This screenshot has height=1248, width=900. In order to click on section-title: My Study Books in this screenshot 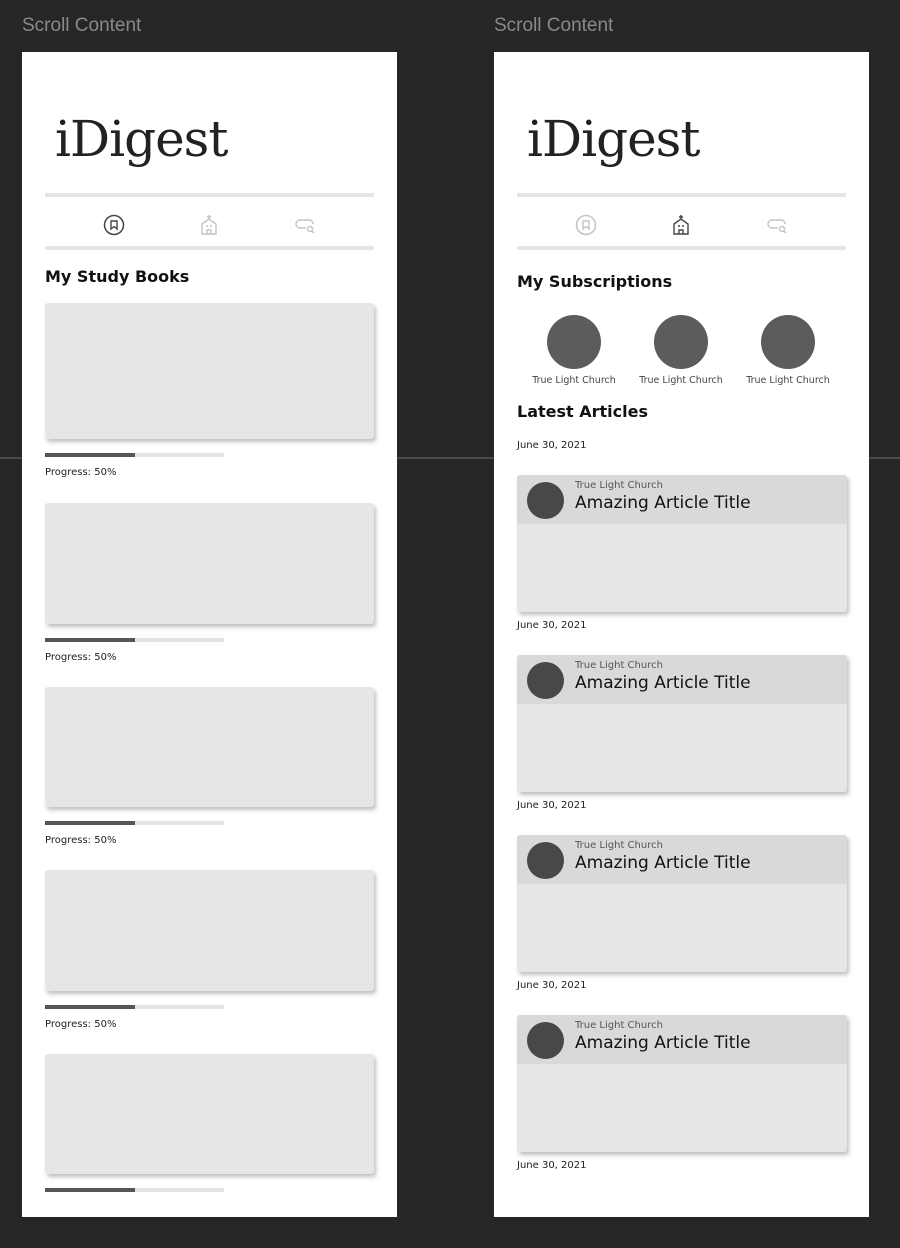, I will do `click(117, 276)`.